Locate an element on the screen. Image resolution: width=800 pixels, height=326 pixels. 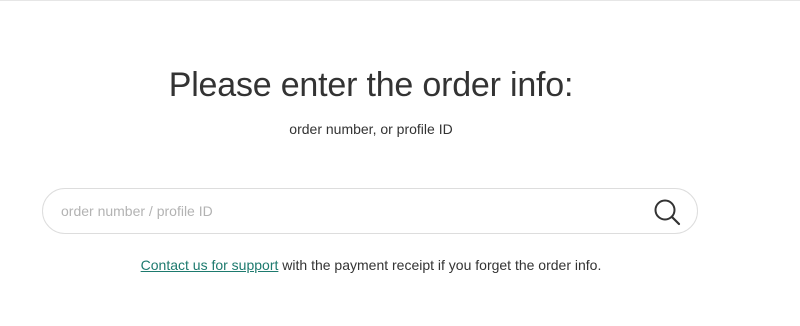
search-box is located at coordinates (370, 211).